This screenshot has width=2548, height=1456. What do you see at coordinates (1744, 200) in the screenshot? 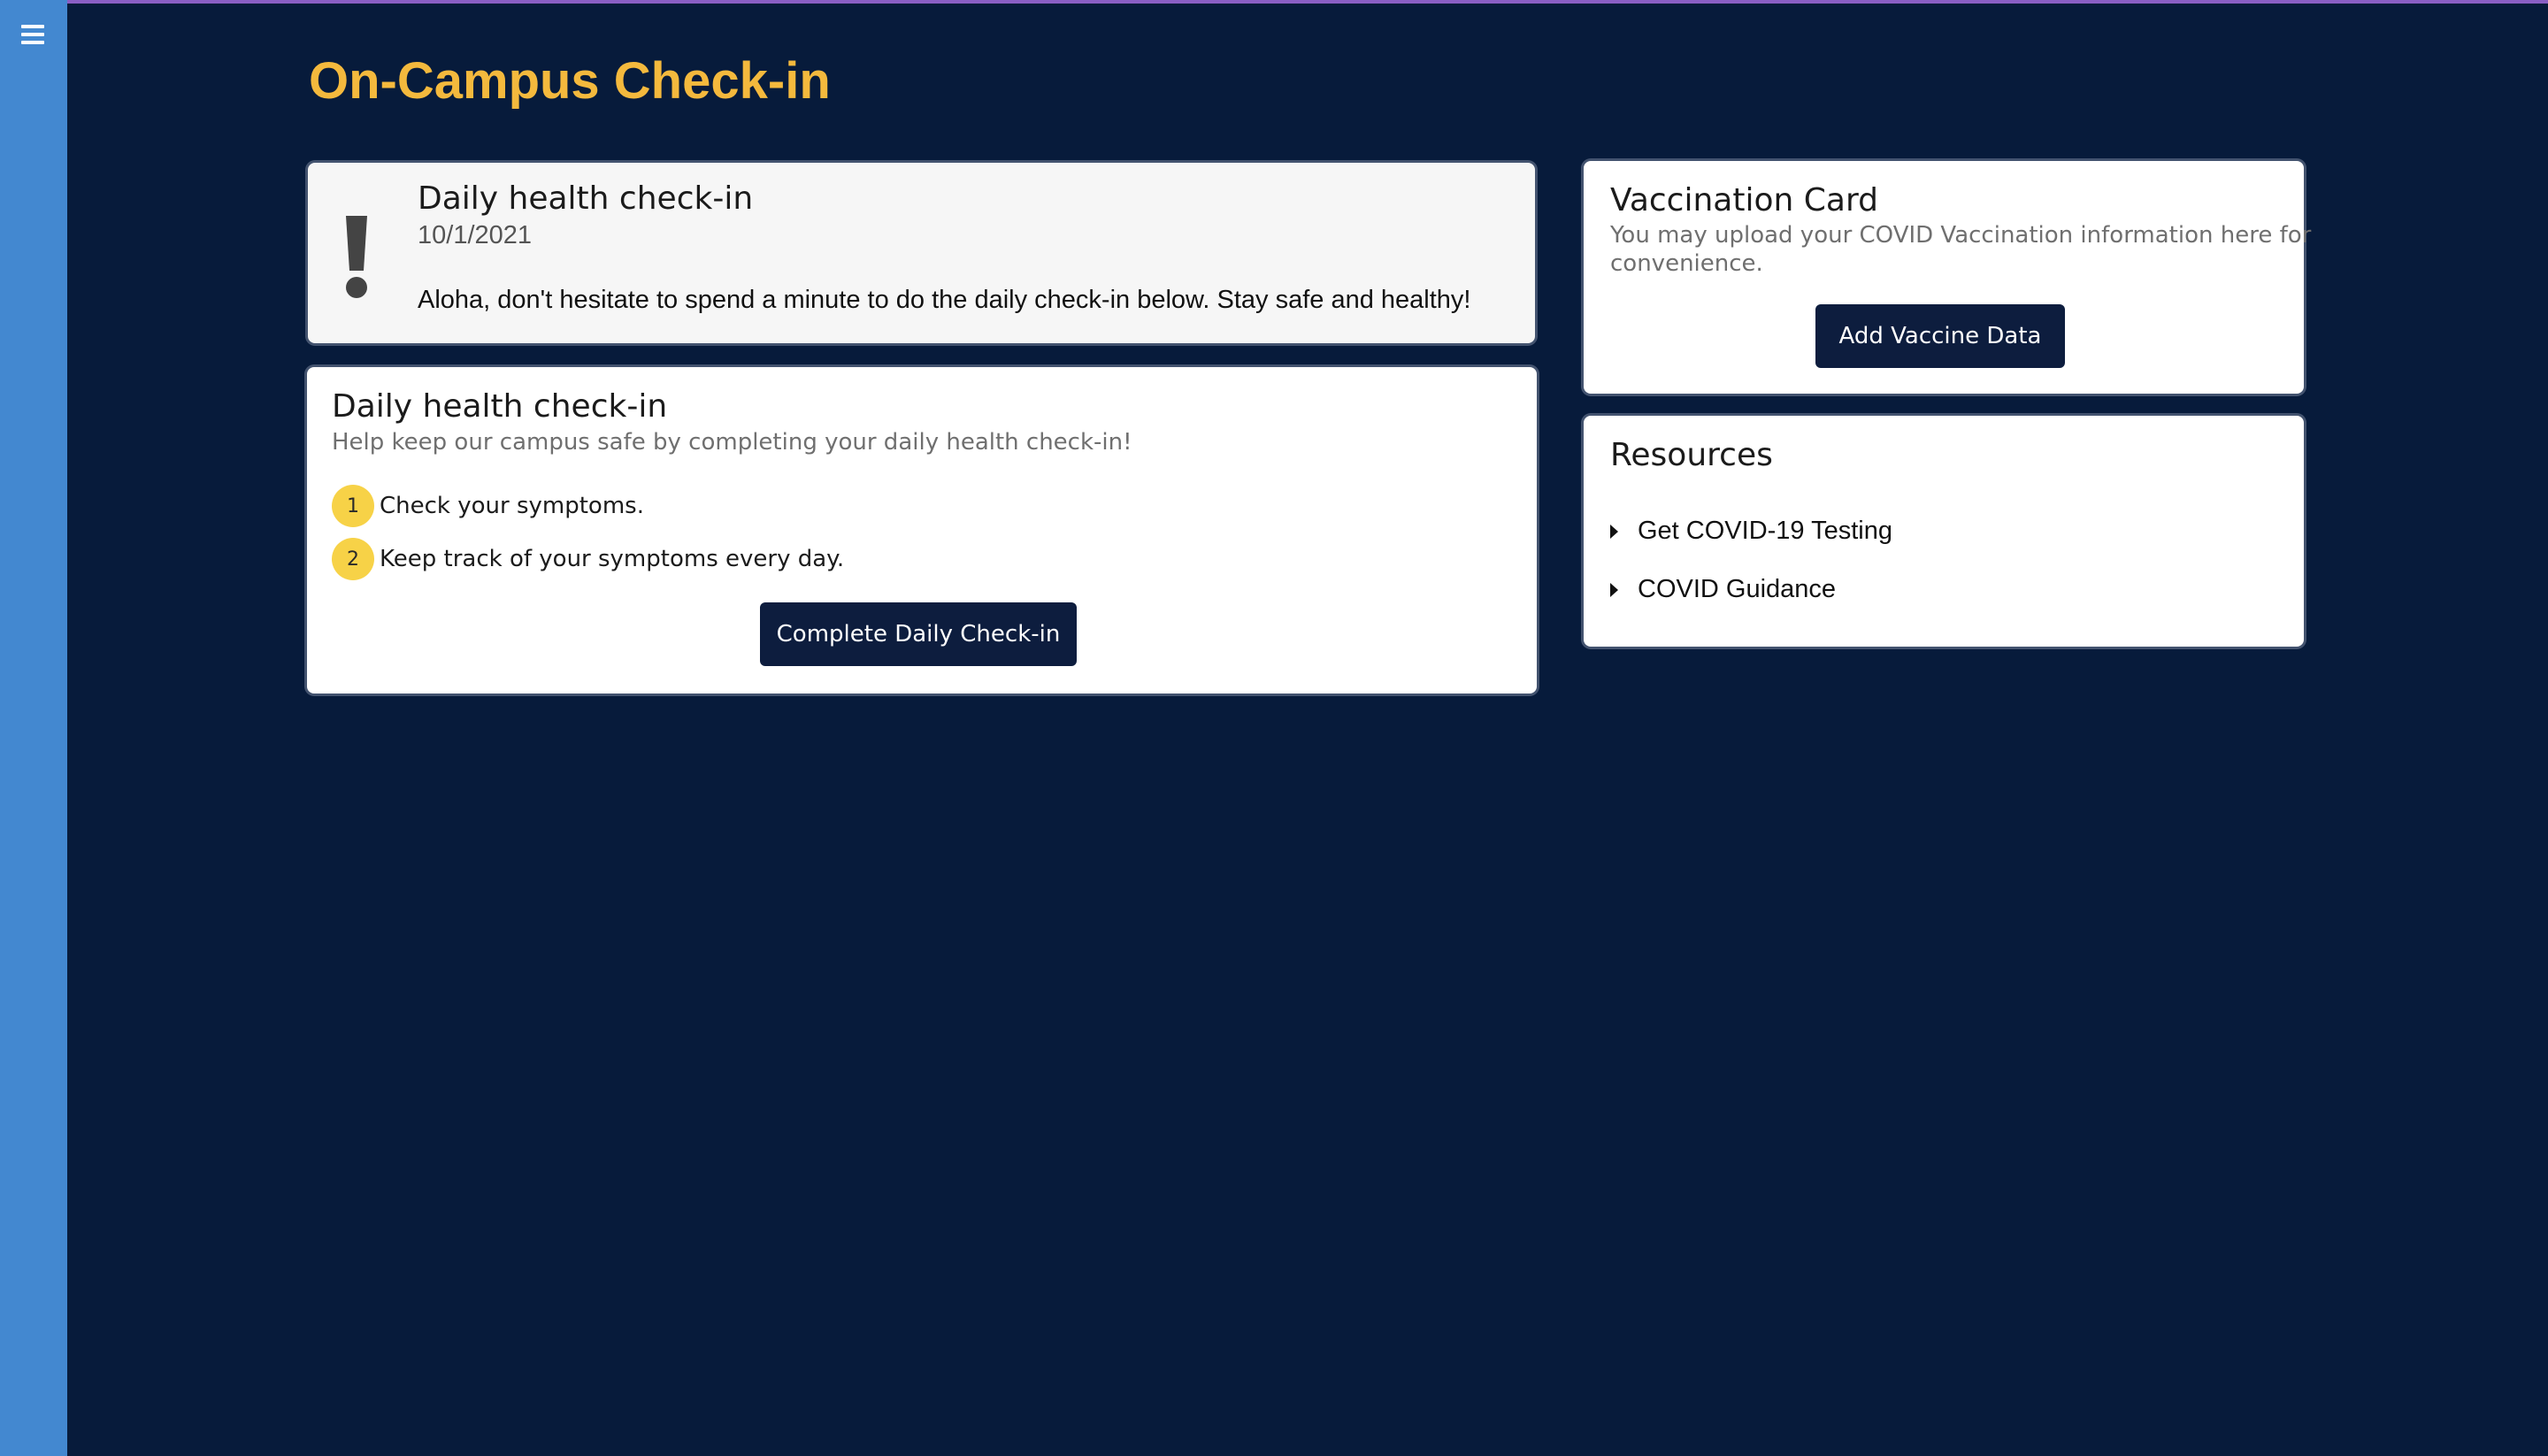
I see `vaccination-title: Vaccination Card` at bounding box center [1744, 200].